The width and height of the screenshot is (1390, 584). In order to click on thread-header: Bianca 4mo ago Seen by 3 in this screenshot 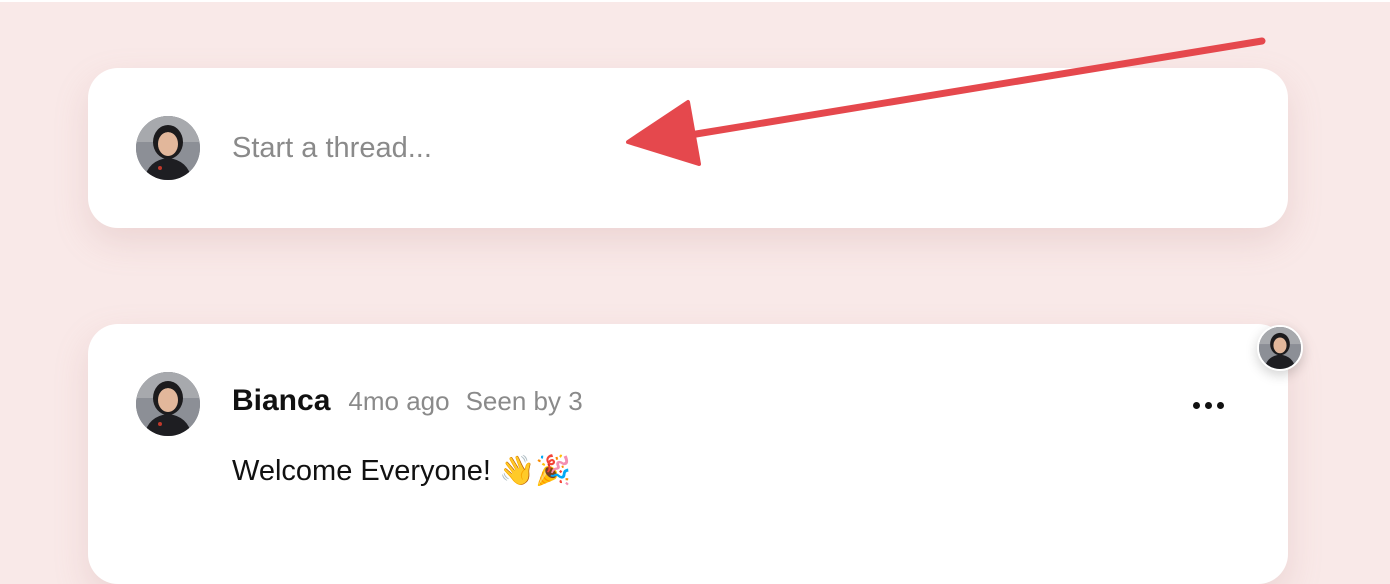, I will do `click(407, 404)`.